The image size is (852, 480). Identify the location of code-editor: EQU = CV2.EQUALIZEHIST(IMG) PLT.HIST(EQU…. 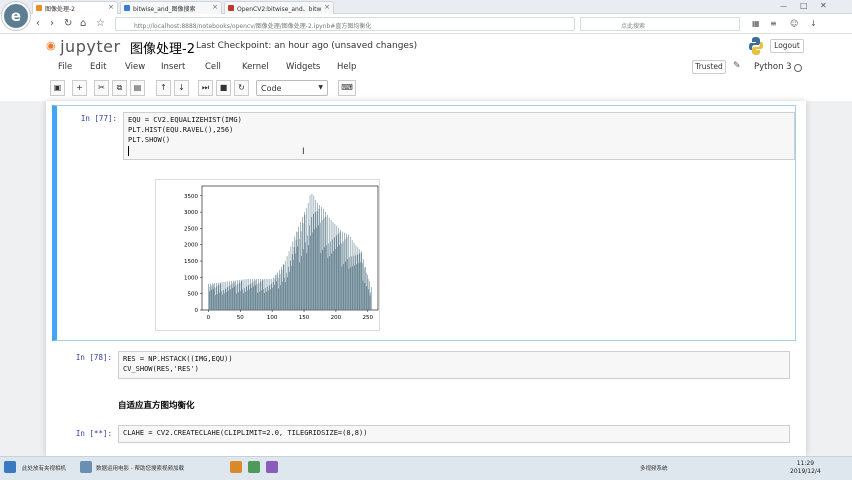
(459, 136).